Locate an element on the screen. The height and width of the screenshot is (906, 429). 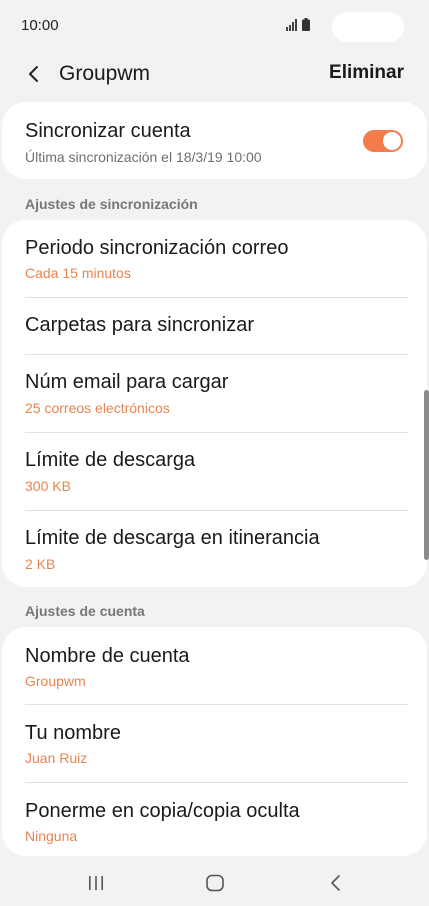
setting-folders-to-sync: Carpetas para sincronizar is located at coordinates (214, 326).